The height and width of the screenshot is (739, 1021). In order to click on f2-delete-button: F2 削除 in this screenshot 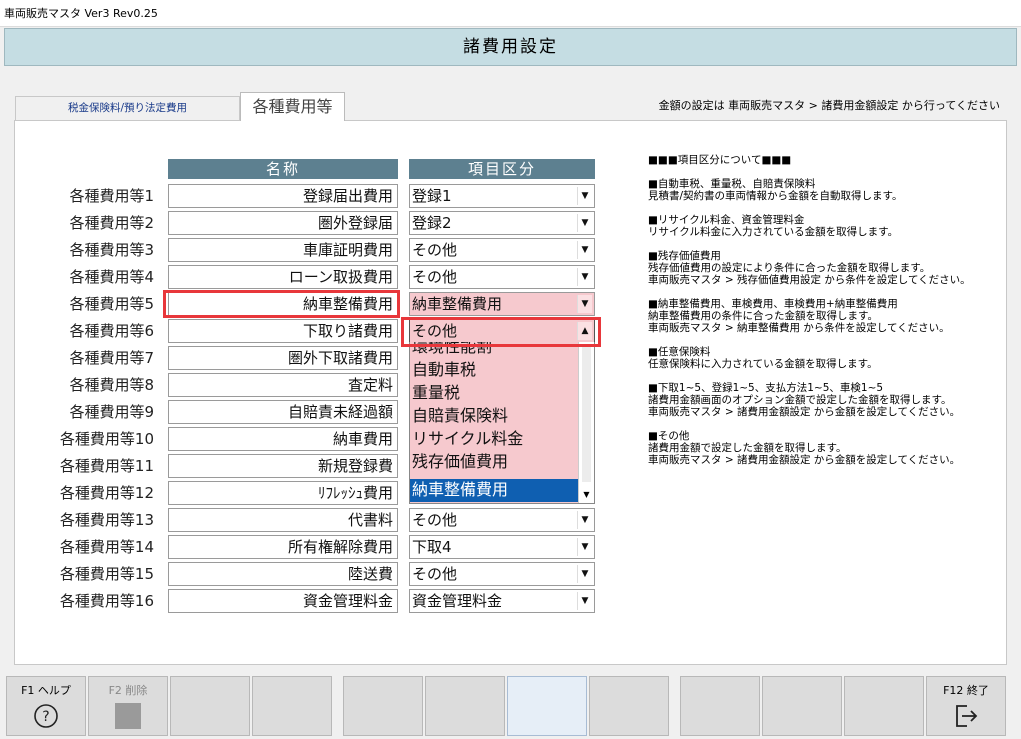, I will do `click(128, 706)`.